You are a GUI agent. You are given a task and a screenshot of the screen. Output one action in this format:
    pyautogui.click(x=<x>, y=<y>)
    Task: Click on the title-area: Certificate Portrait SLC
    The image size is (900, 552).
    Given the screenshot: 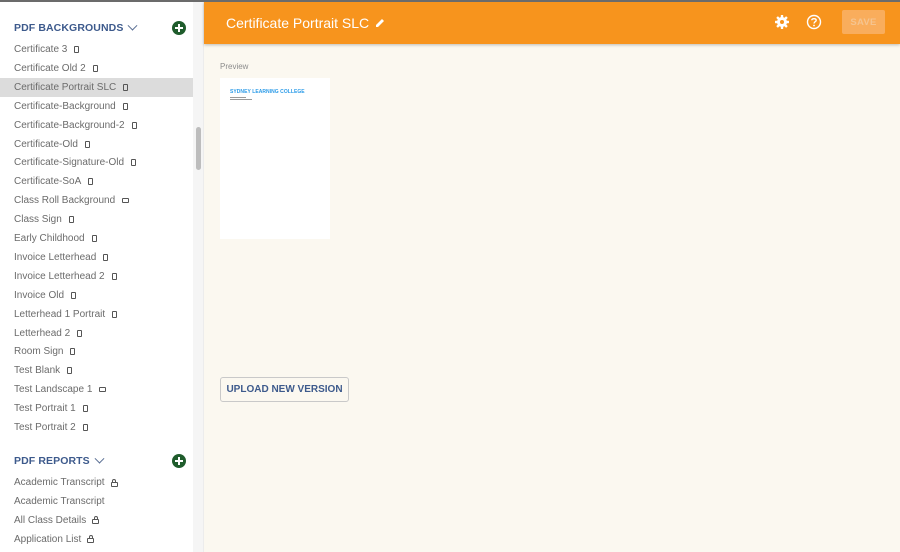 What is the action you would take?
    pyautogui.click(x=305, y=23)
    